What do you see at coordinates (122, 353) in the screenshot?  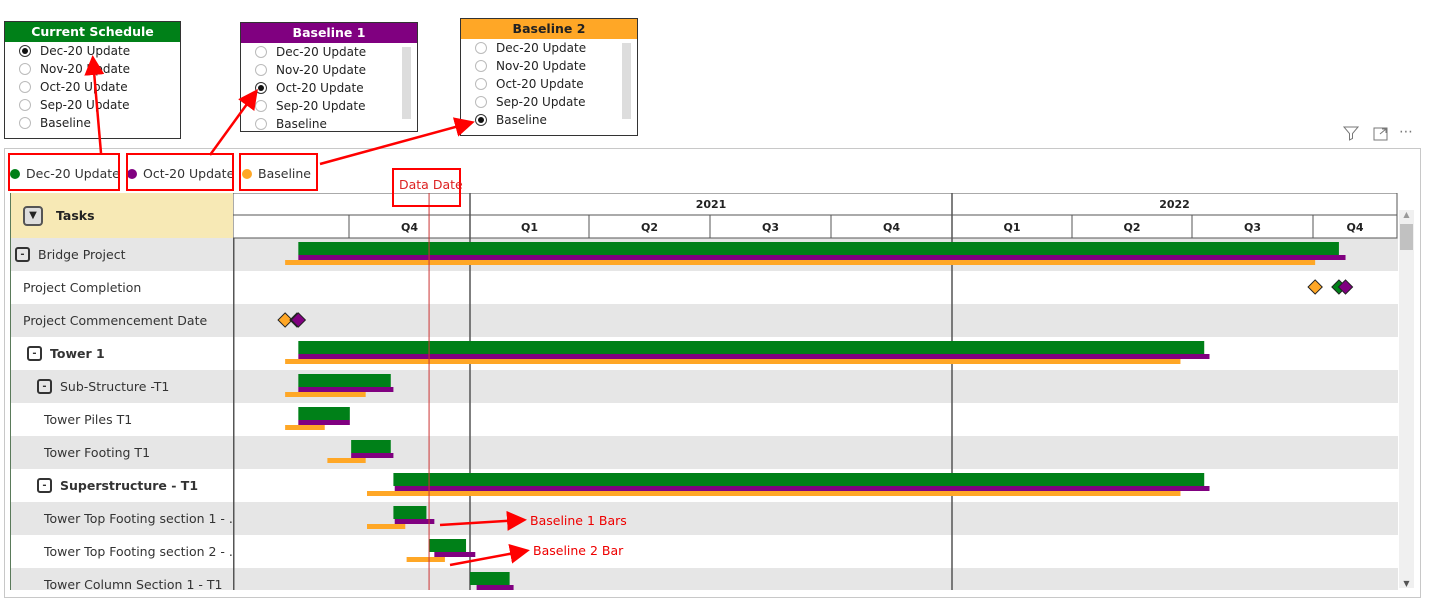 I see `task-row: - Tower 1` at bounding box center [122, 353].